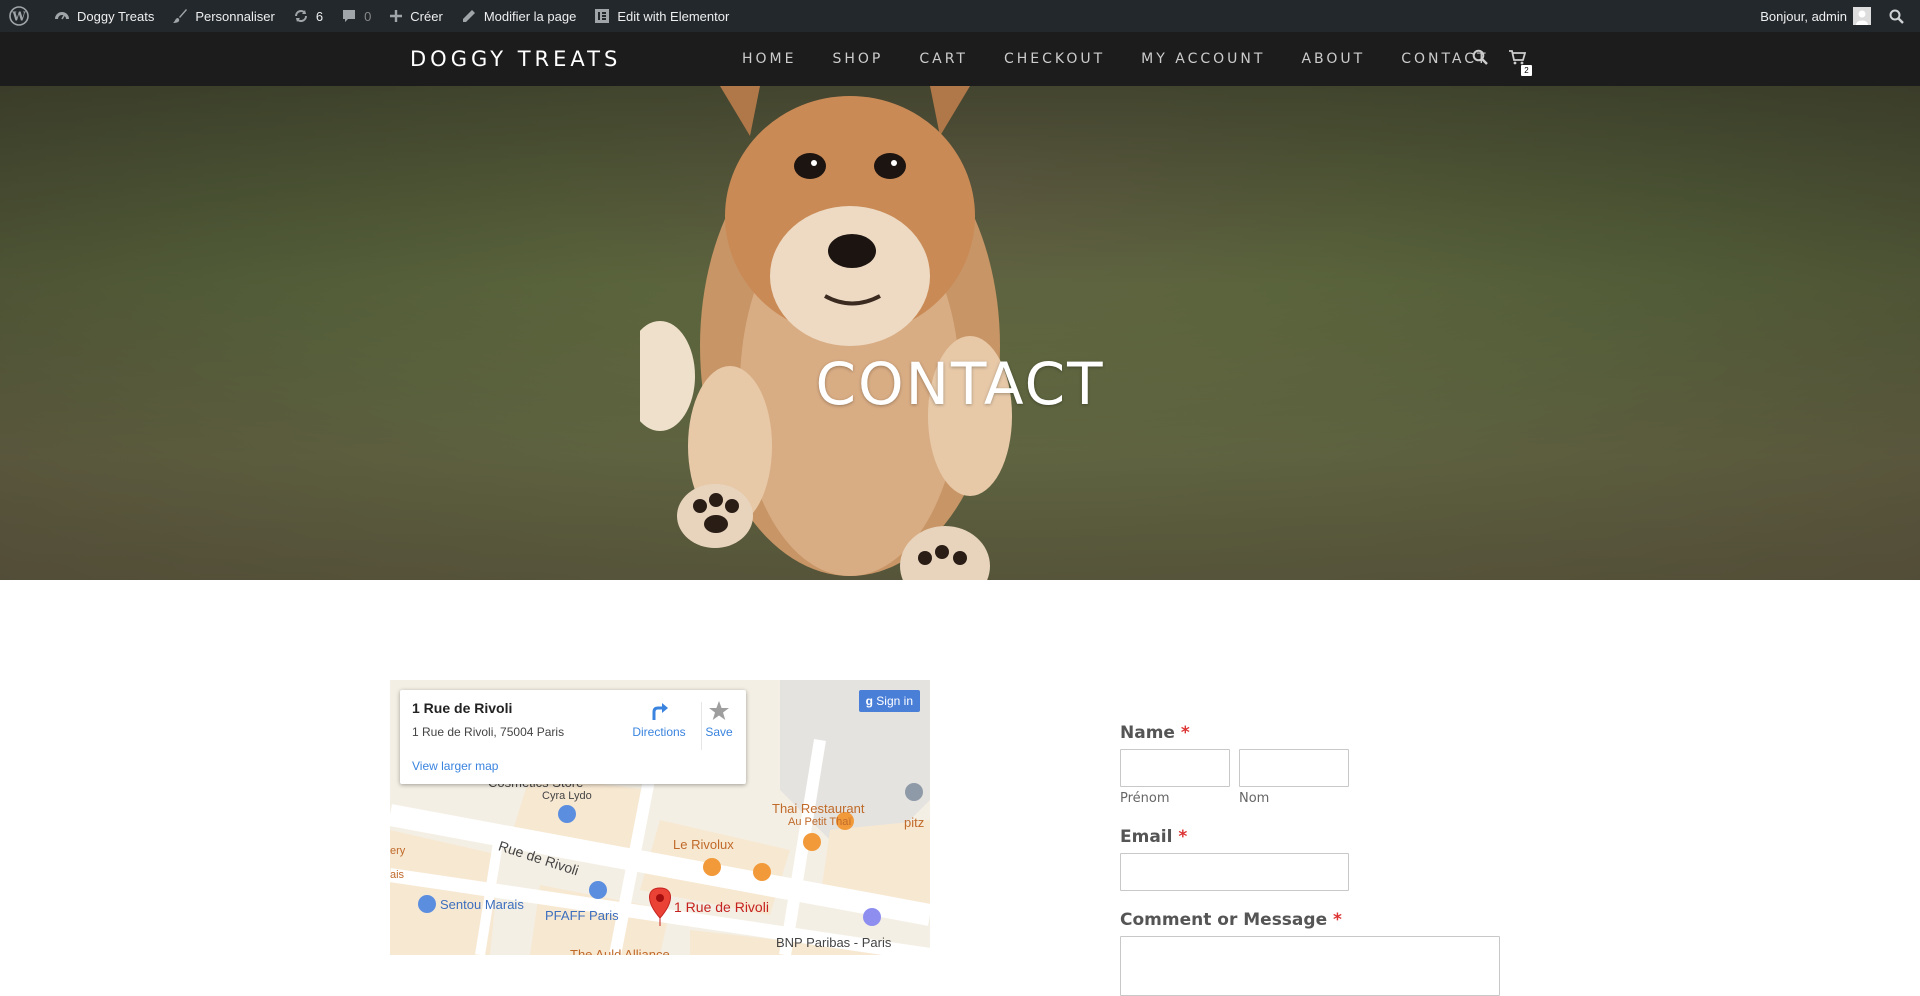  What do you see at coordinates (818, 808) in the screenshot?
I see `map-label: Thai Restaurant` at bounding box center [818, 808].